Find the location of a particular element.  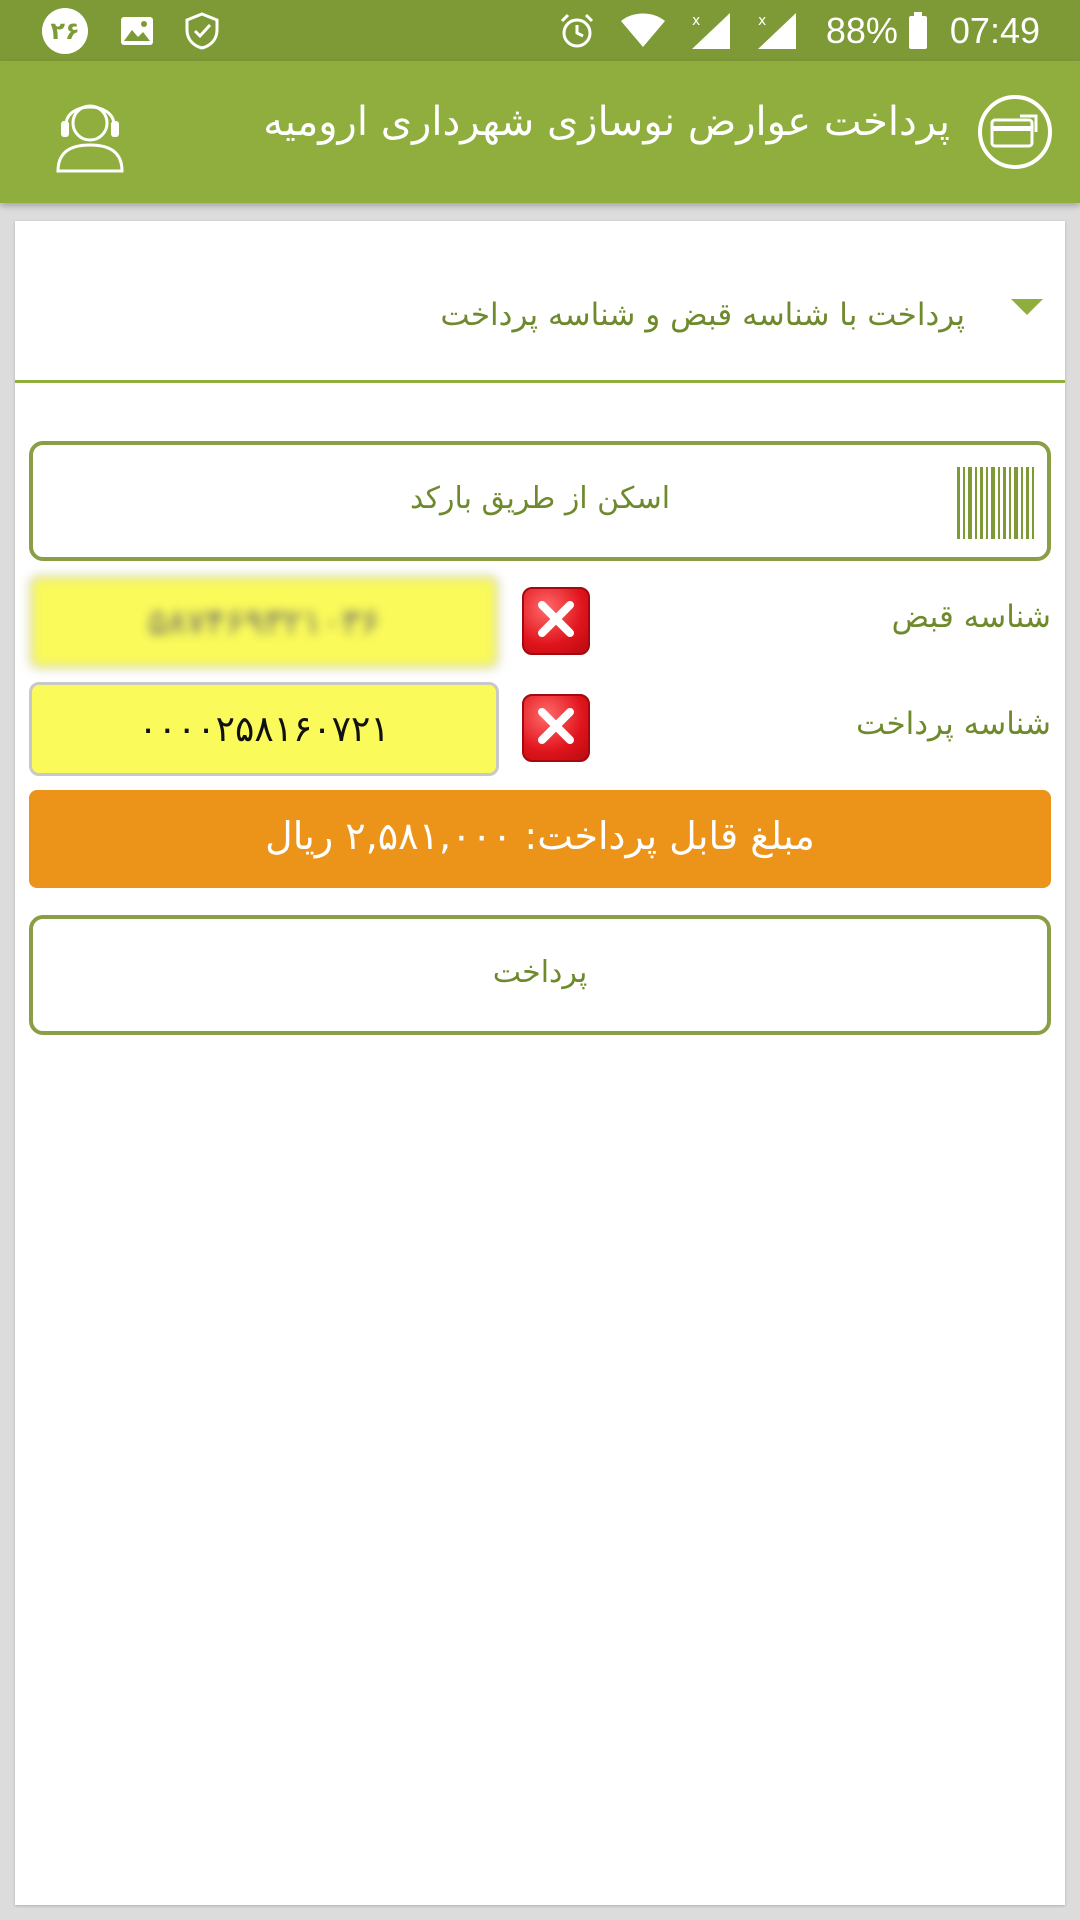

clear-payment-id-button is located at coordinates (556, 728).